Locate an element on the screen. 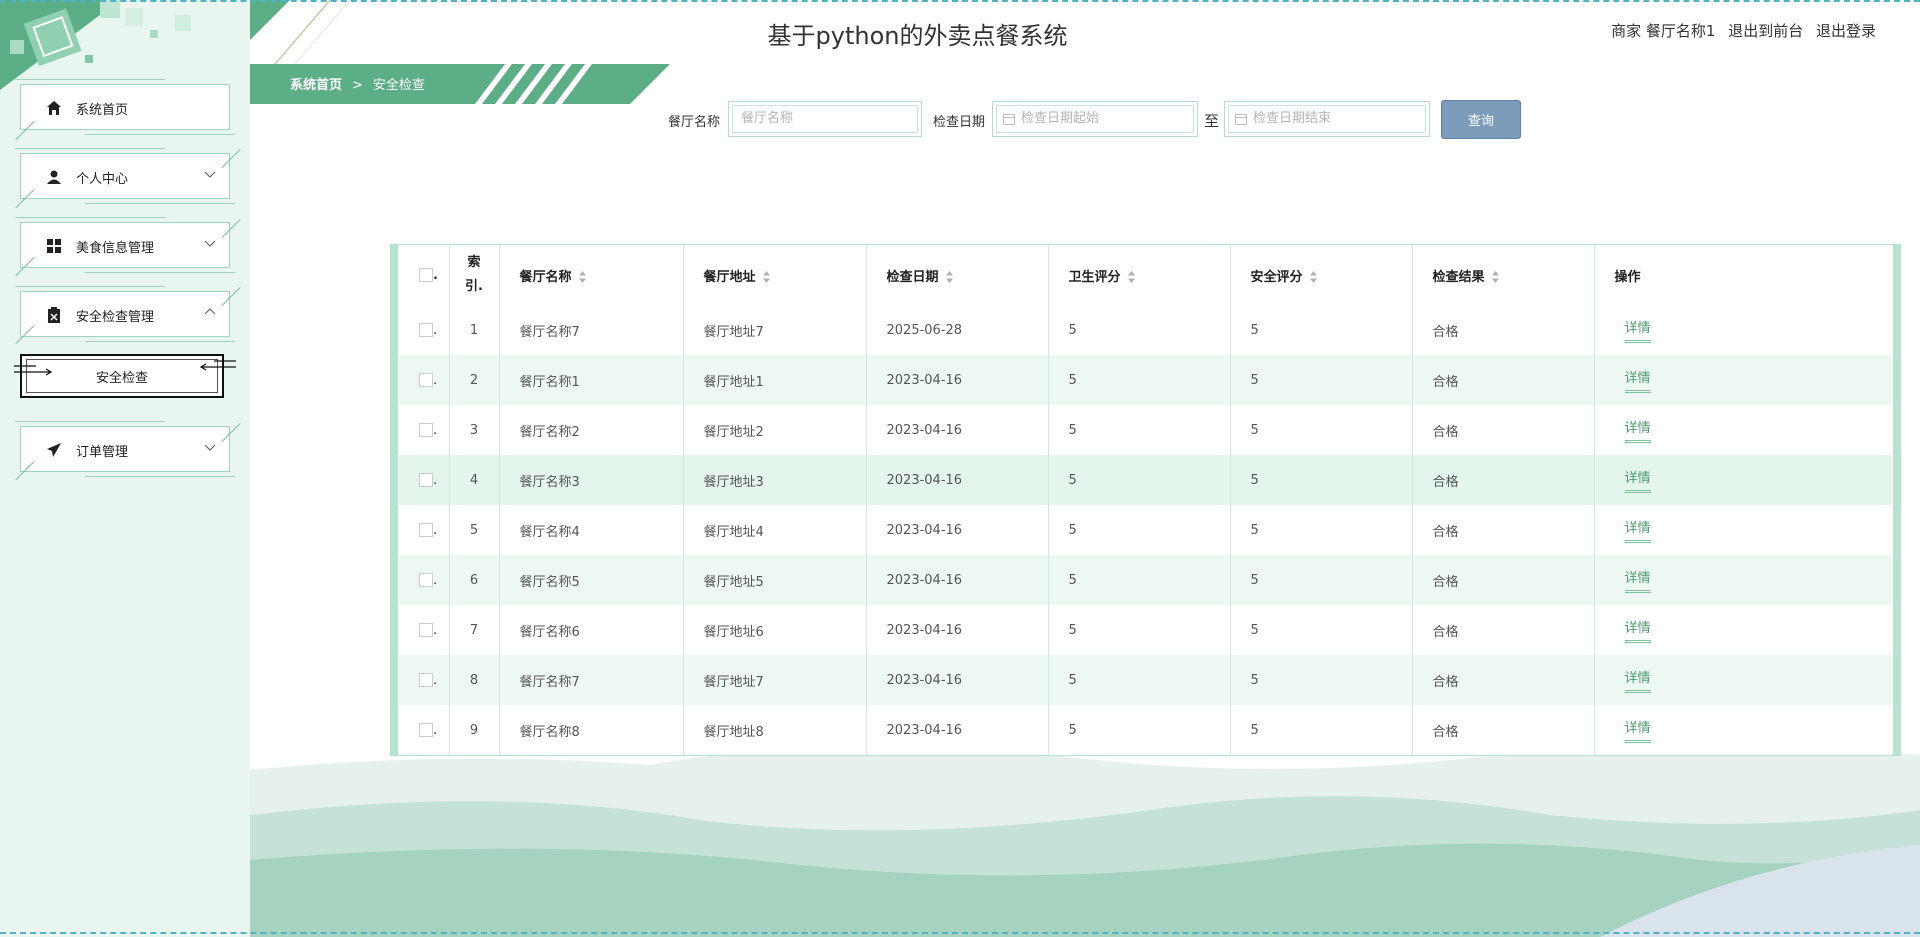 This screenshot has width=1920, height=937. hygiene-score-header: 卫生评分 is located at coordinates (1139, 275).